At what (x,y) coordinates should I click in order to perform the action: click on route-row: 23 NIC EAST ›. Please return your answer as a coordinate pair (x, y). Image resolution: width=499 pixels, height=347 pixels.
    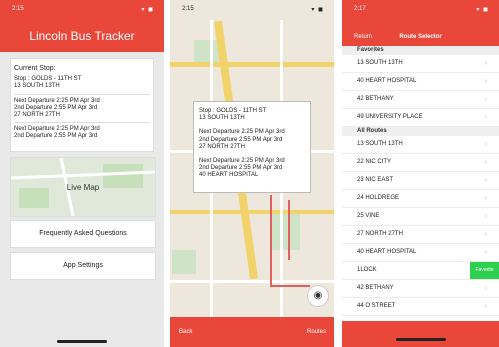
    Looking at the image, I should click on (420, 181).